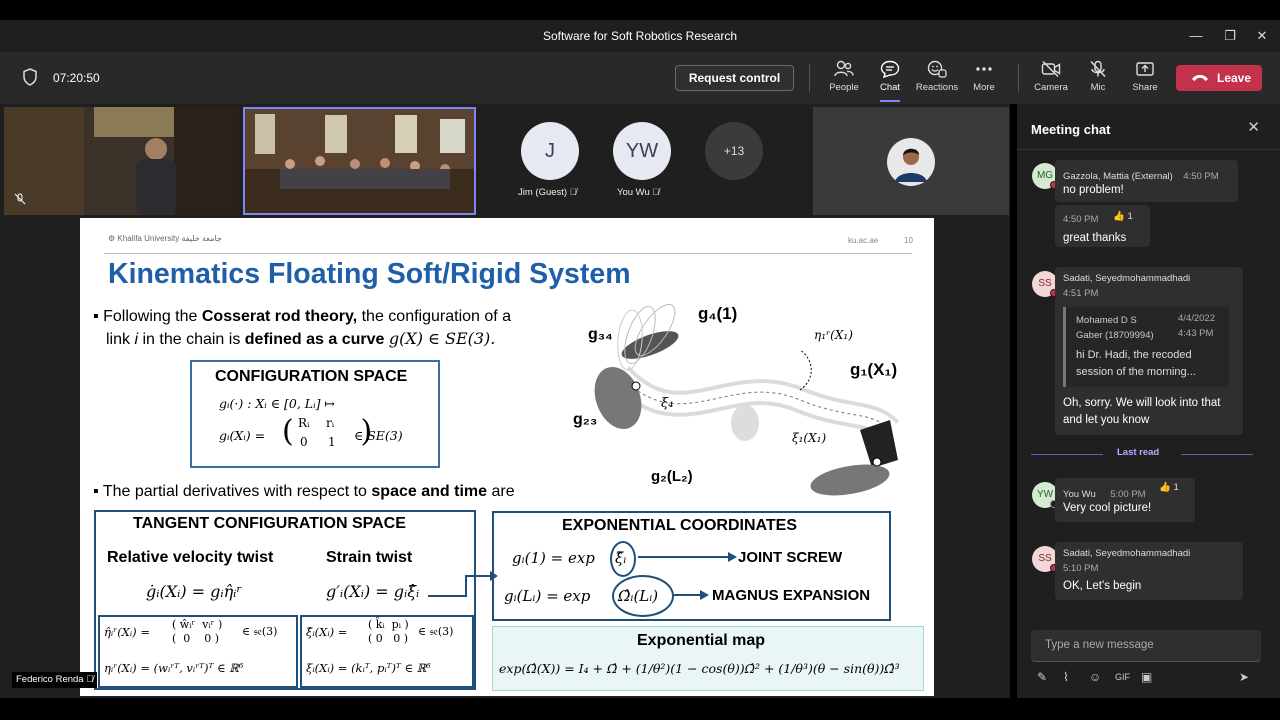 This screenshot has height=720, width=1280. What do you see at coordinates (1128, 494) in the screenshot?
I see `message-time: 5:00 PM` at bounding box center [1128, 494].